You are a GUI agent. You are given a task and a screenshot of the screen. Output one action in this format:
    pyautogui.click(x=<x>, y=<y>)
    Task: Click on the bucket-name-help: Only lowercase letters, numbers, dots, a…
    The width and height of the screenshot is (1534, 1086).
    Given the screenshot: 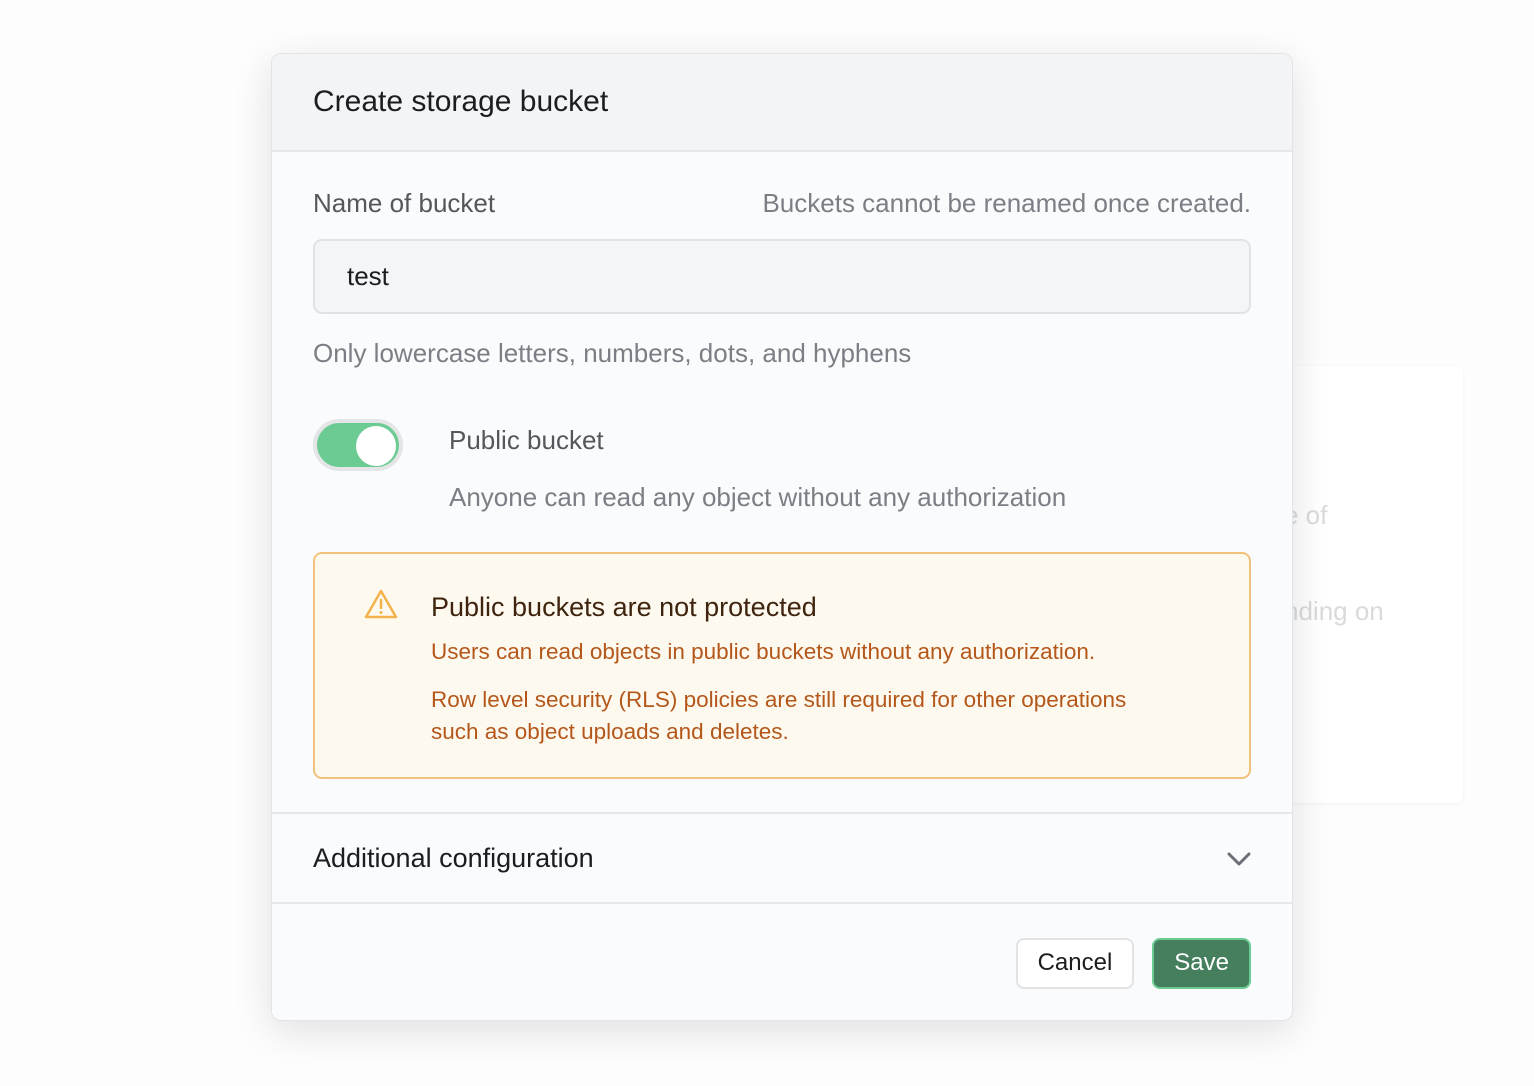 What is the action you would take?
    pyautogui.click(x=612, y=353)
    